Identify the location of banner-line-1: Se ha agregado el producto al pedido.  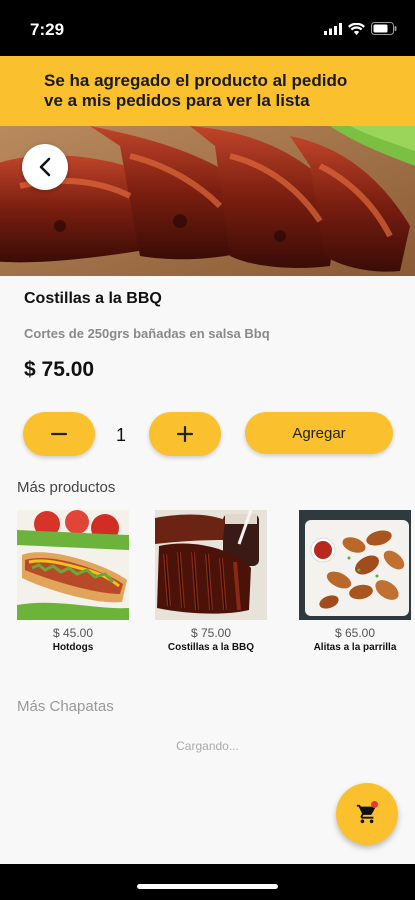
(196, 80).